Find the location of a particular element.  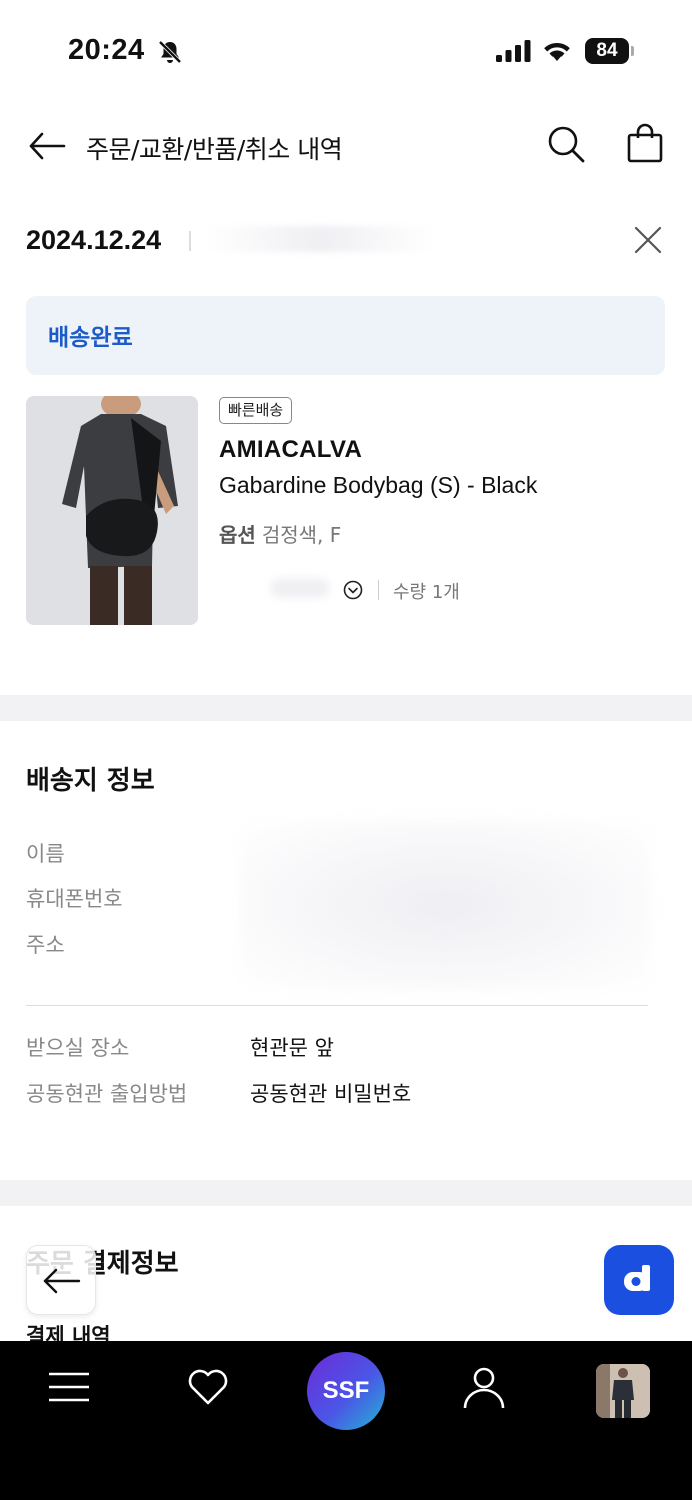

order-number-redacted is located at coordinates (320, 239).